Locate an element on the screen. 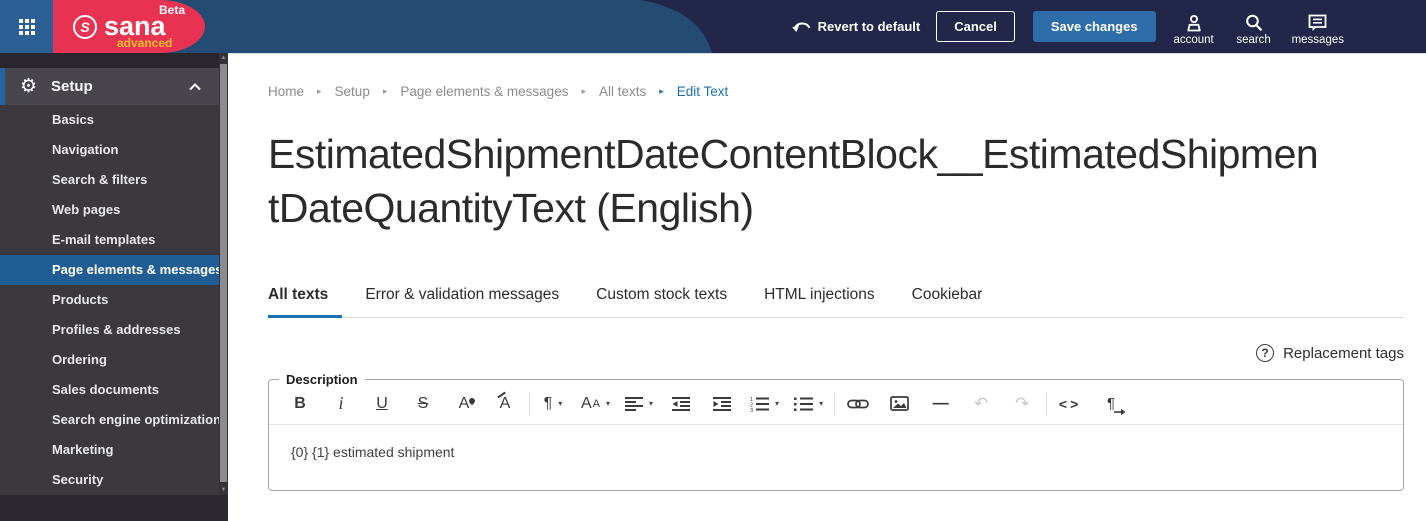  scroll-down-icon: ▼ is located at coordinates (223, 490).